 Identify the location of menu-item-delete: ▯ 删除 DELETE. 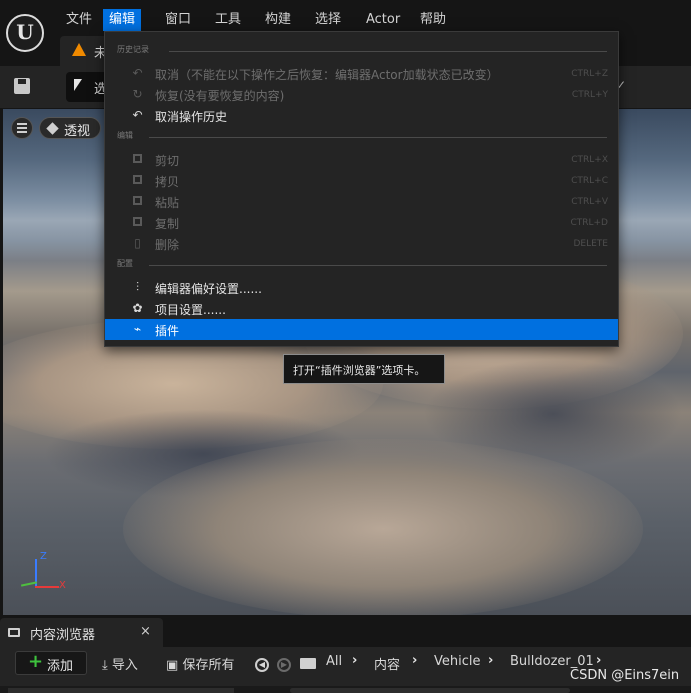
(361, 243).